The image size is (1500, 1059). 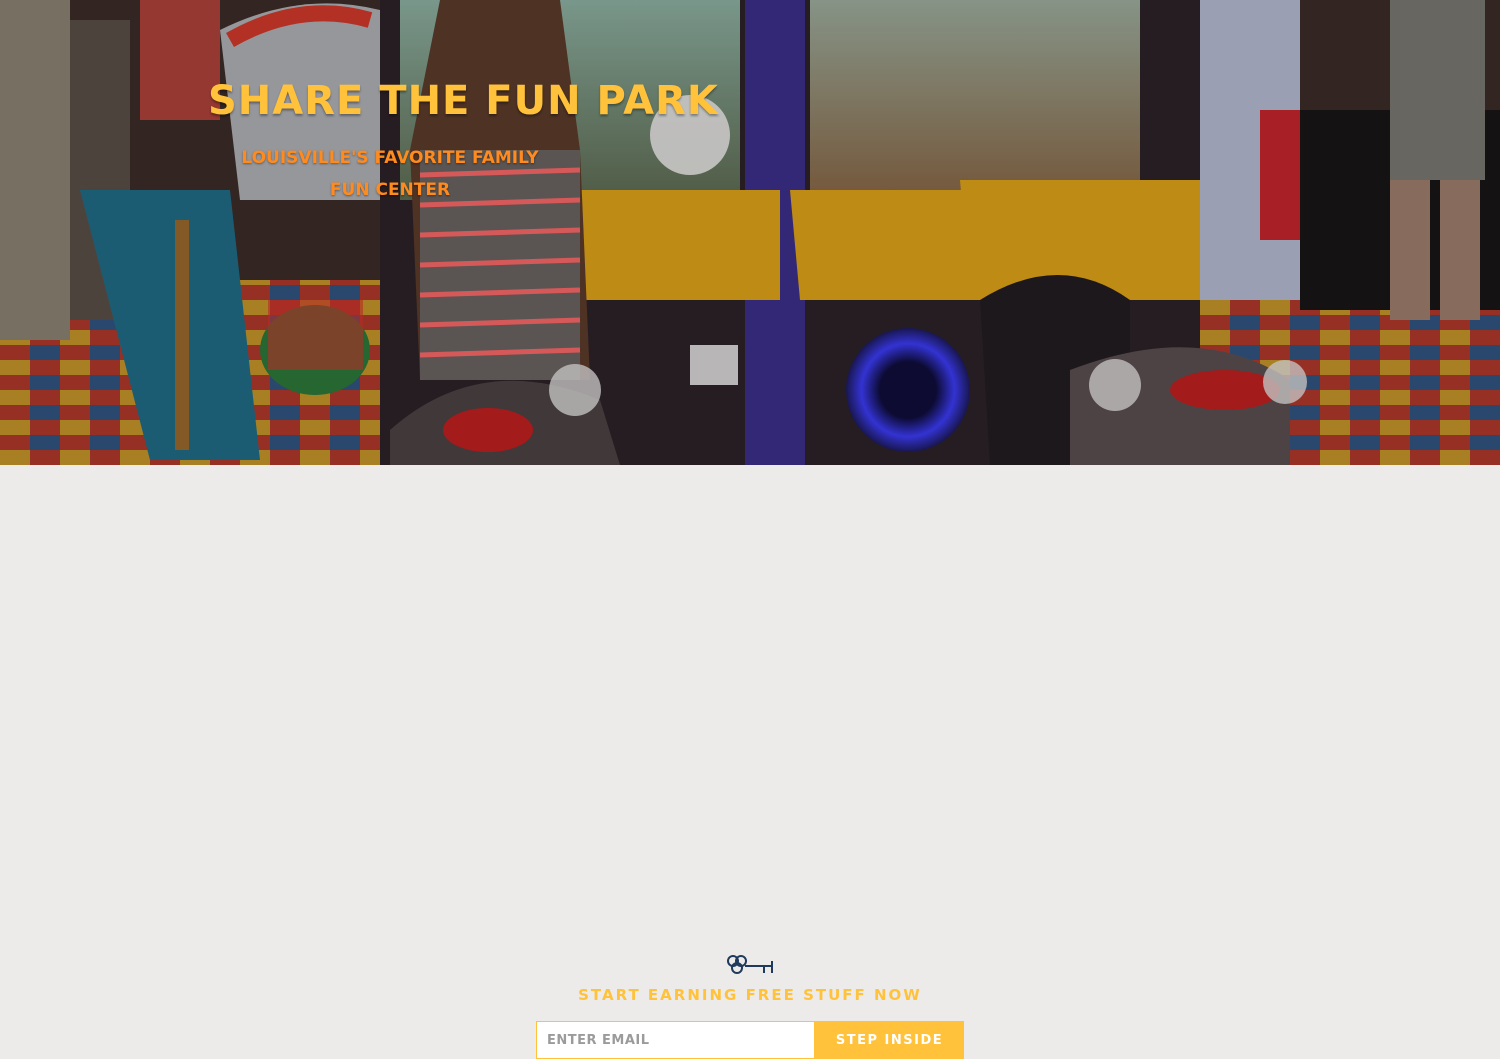 What do you see at coordinates (675, 1040) in the screenshot?
I see `email-input` at bounding box center [675, 1040].